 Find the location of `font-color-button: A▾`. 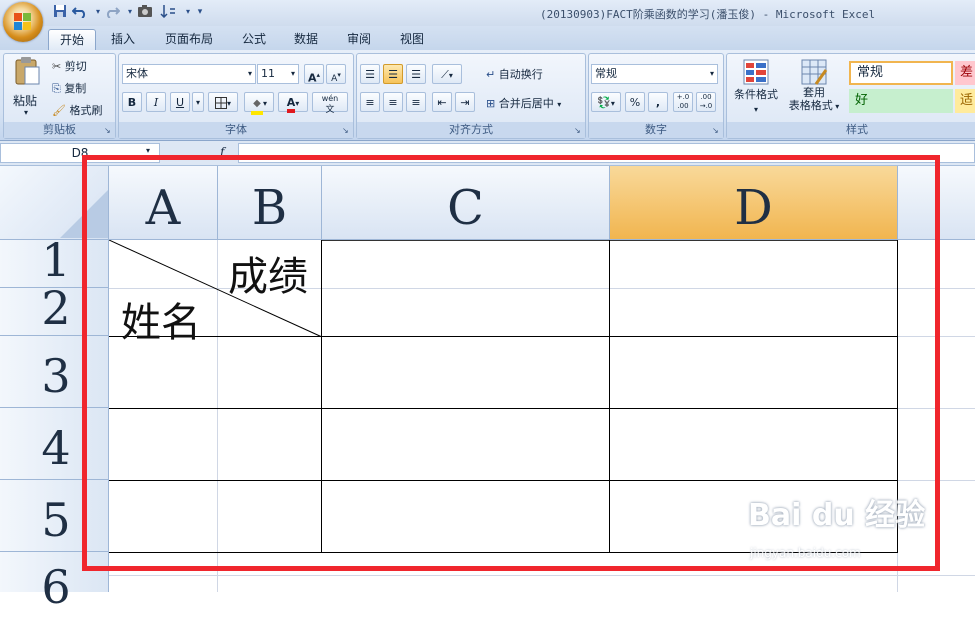

font-color-button: A▾ is located at coordinates (293, 102).